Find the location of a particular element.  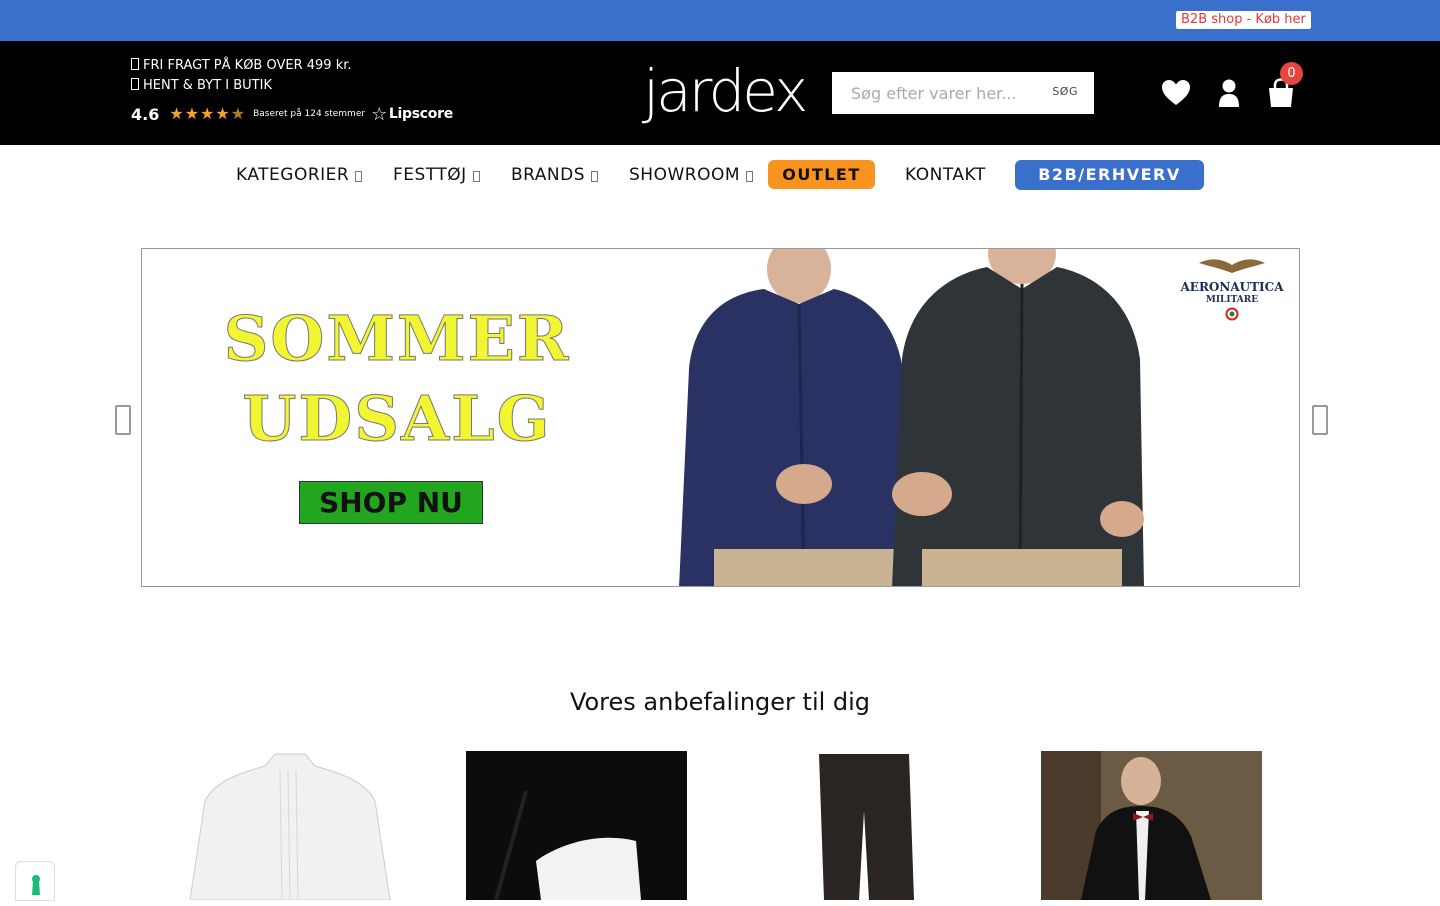

wishlist-heart-icon is located at coordinates (1176, 93).